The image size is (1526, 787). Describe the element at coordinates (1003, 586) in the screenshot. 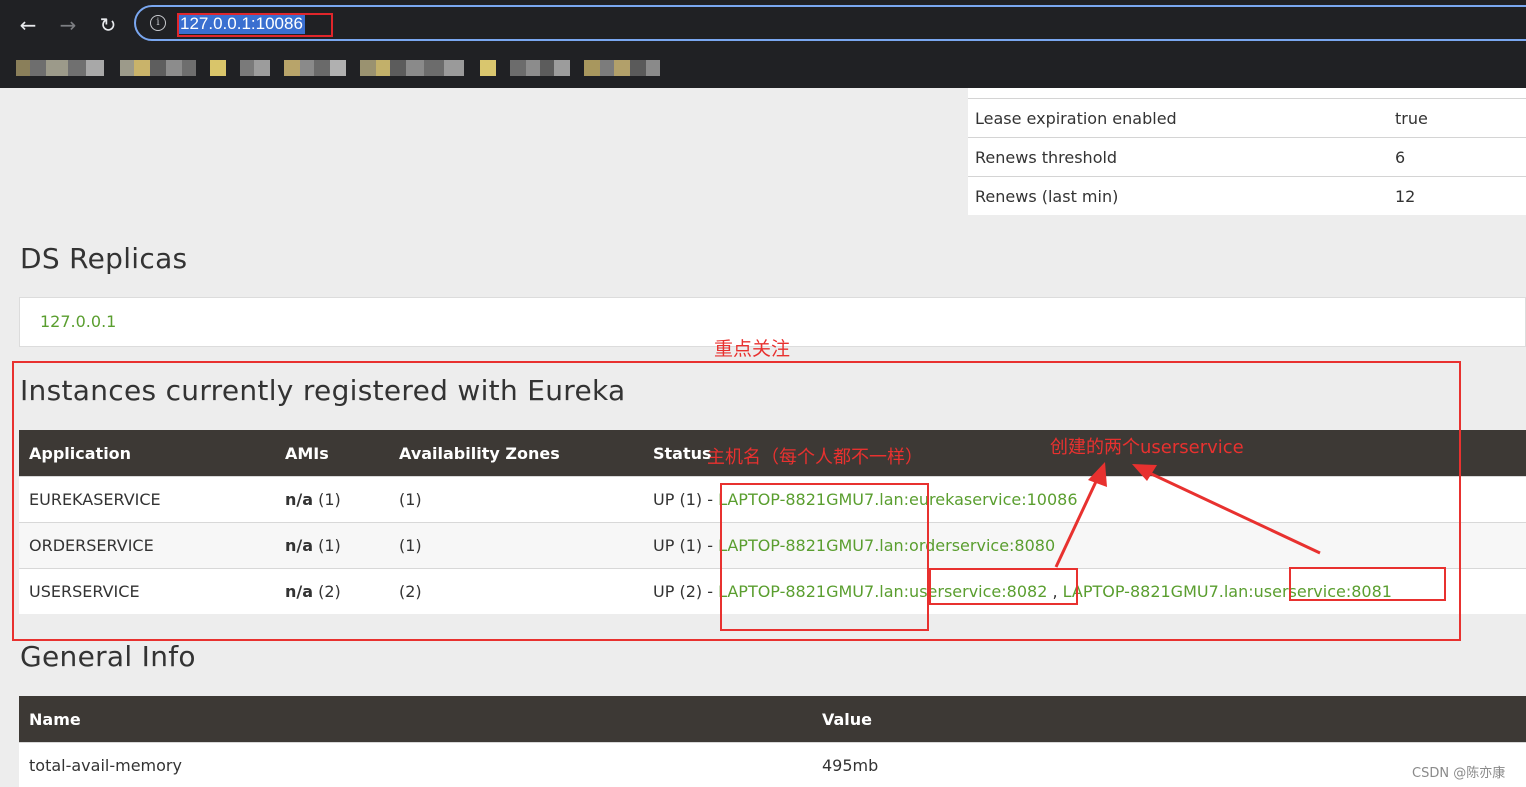

I see `userservice-8082-highlight-box` at that location.